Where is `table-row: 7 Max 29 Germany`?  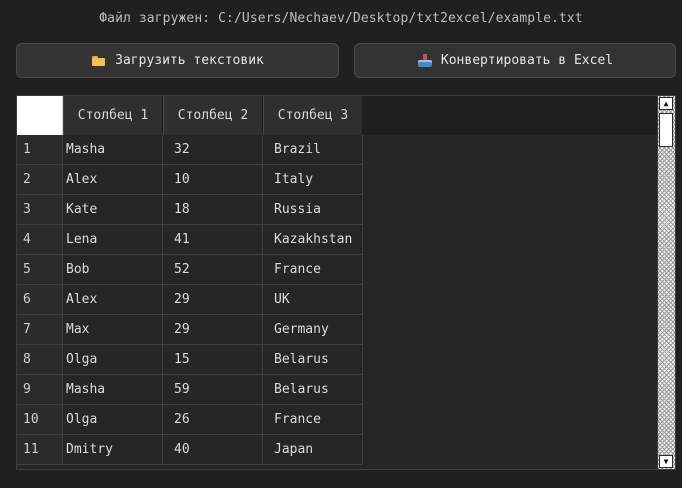 table-row: 7 Max 29 Germany is located at coordinates (190, 330).